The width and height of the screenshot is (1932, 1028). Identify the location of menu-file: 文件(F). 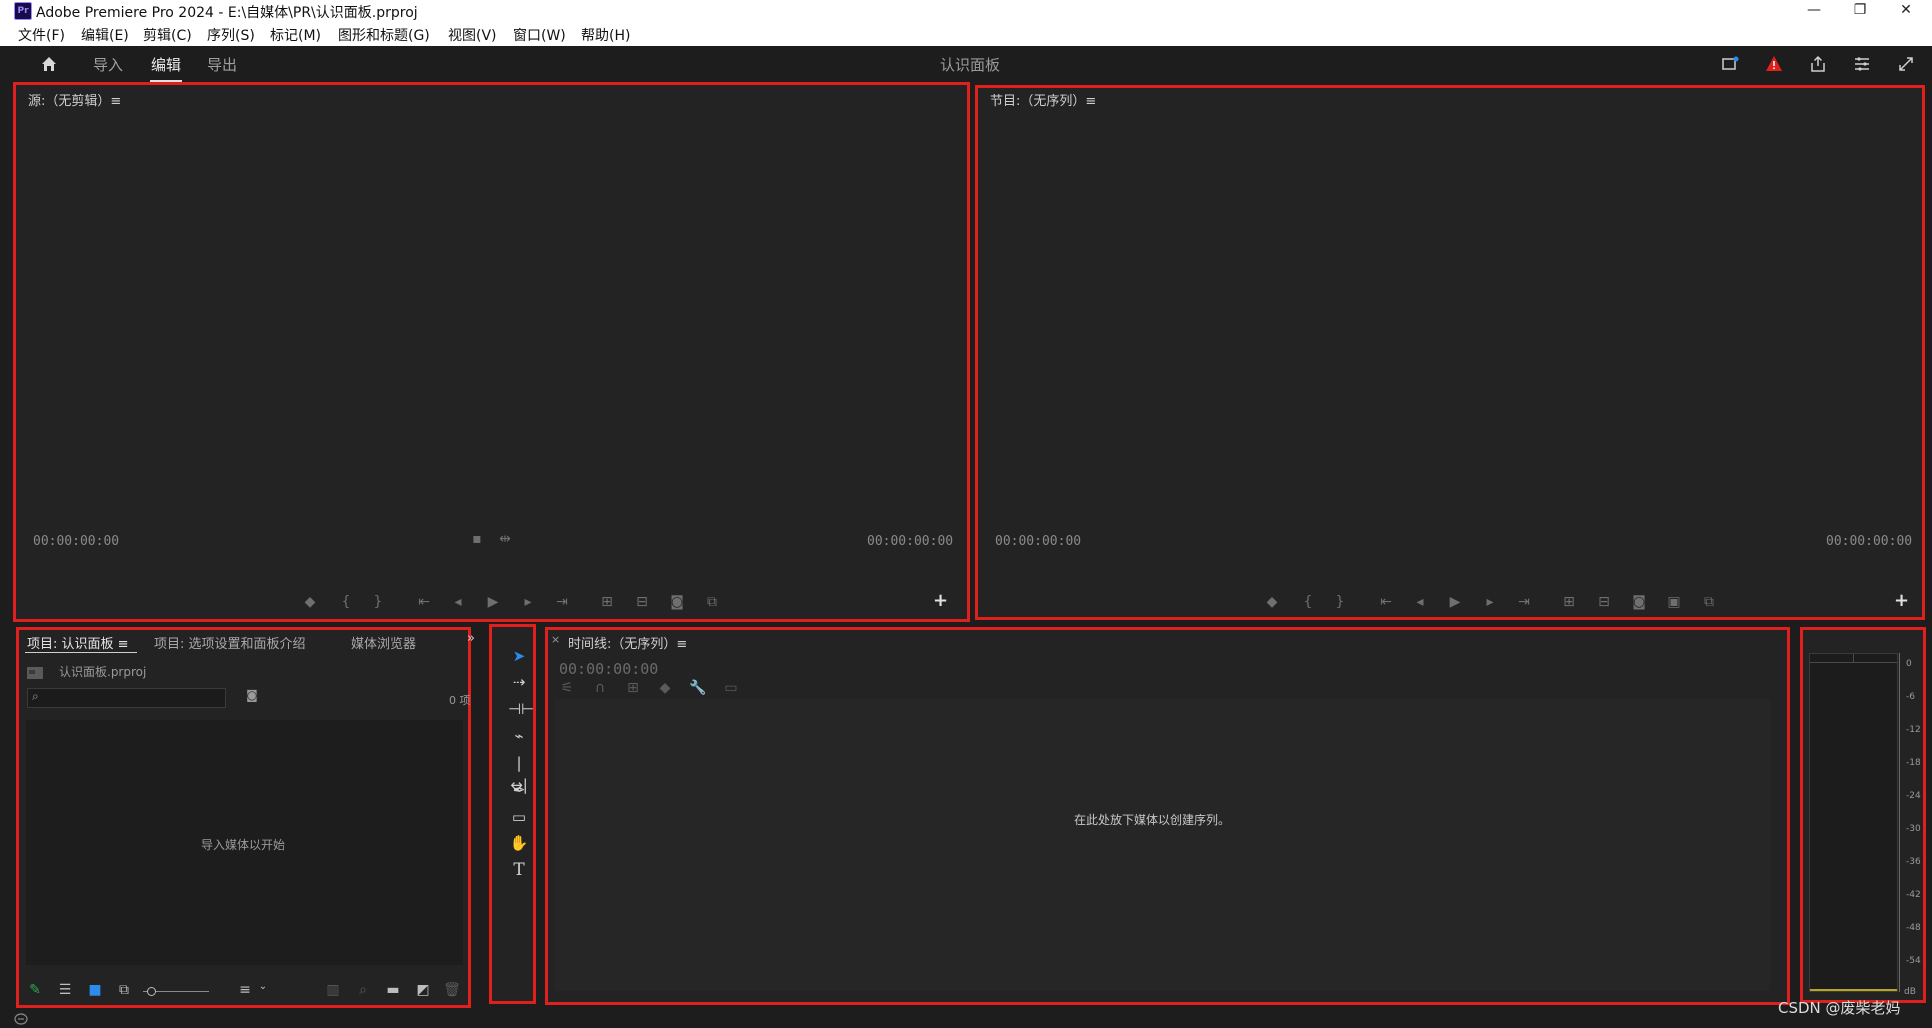
(41, 35).